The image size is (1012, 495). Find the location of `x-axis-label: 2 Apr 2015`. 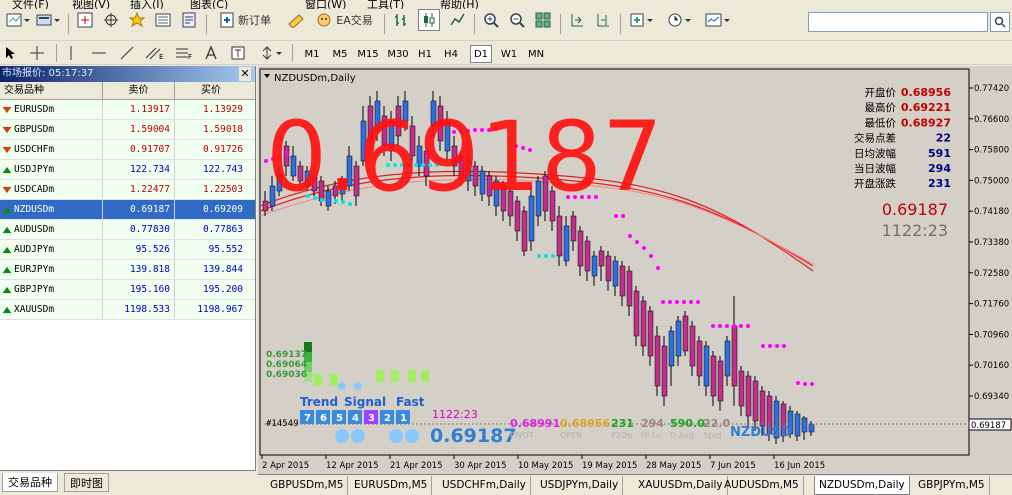

x-axis-label: 2 Apr 2015 is located at coordinates (285, 466).